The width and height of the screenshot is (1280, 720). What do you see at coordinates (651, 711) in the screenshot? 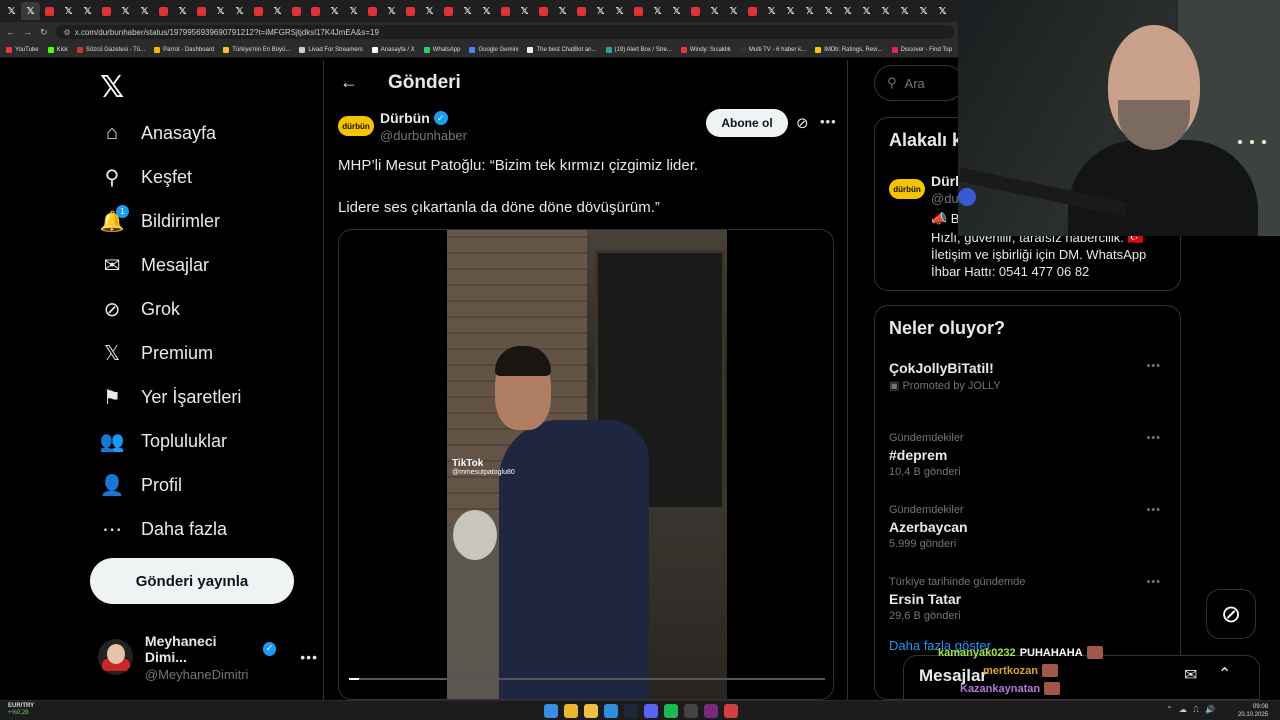
I see `discord-icon` at bounding box center [651, 711].